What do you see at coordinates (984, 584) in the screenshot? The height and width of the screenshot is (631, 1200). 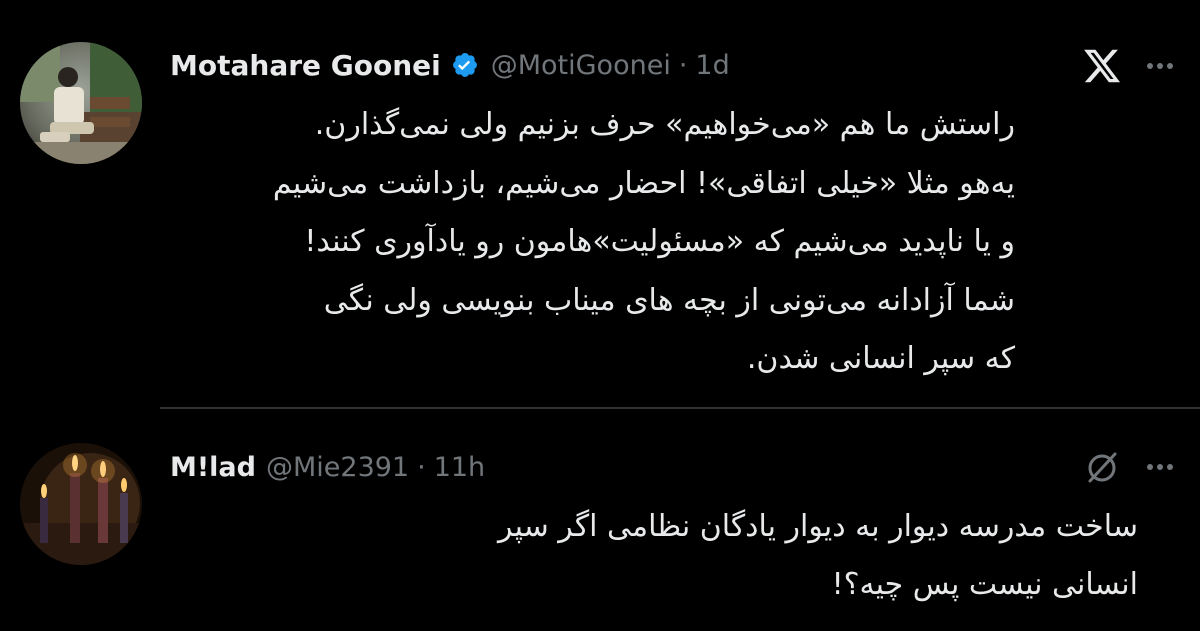 I see `tweet-text-line: انسانی نیست پس چیه؟!` at bounding box center [984, 584].